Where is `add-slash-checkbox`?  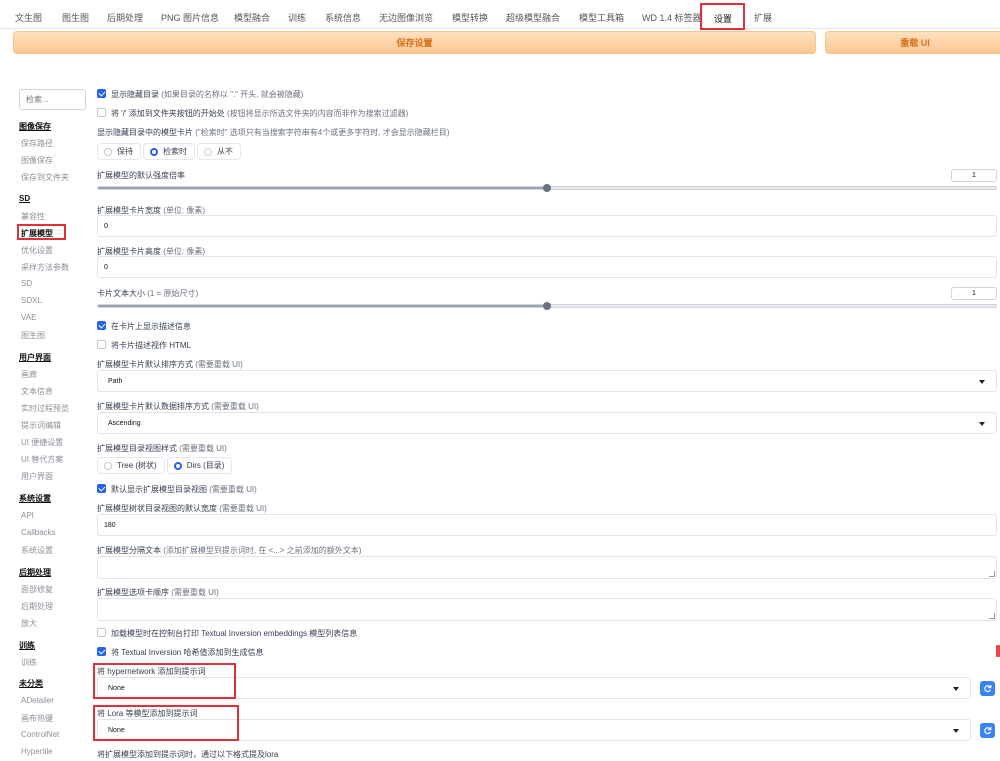 add-slash-checkbox is located at coordinates (101, 112).